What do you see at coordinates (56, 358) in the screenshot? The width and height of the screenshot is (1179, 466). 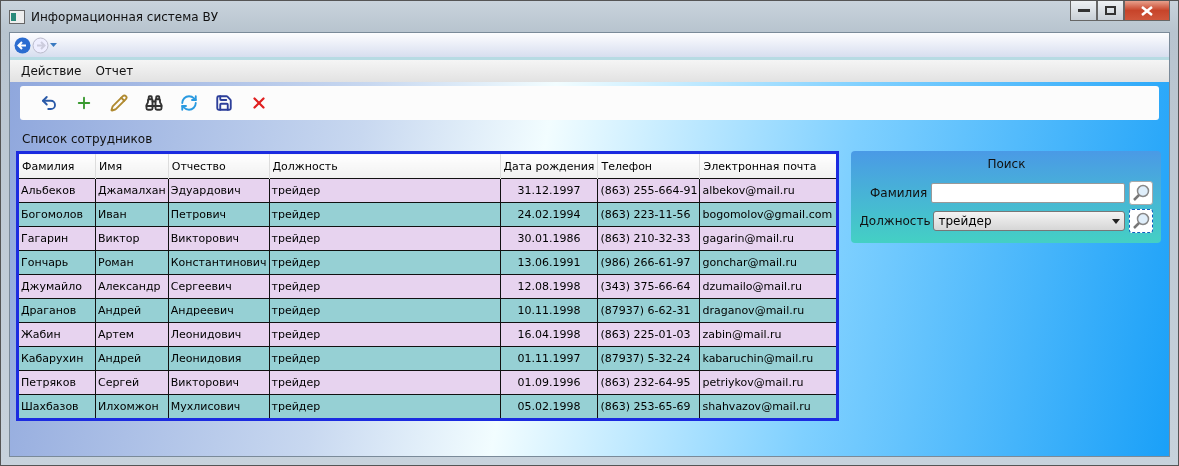 I see `table-cell: Кабарухин` at bounding box center [56, 358].